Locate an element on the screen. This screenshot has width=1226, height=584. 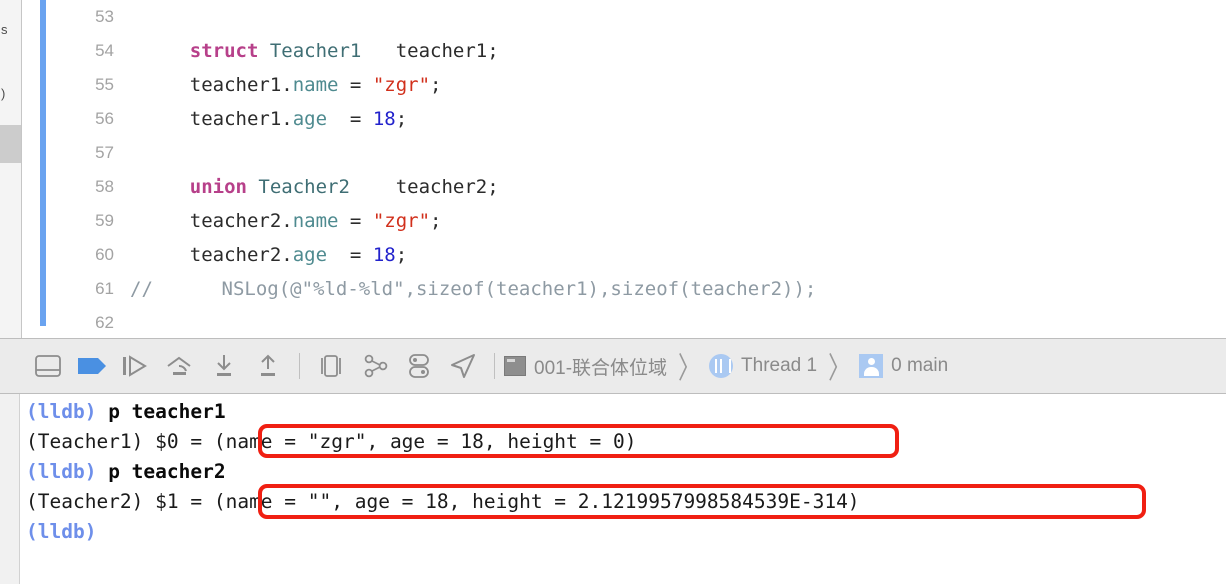
breadcrumb-thread: Thread 1 is located at coordinates (763, 366).